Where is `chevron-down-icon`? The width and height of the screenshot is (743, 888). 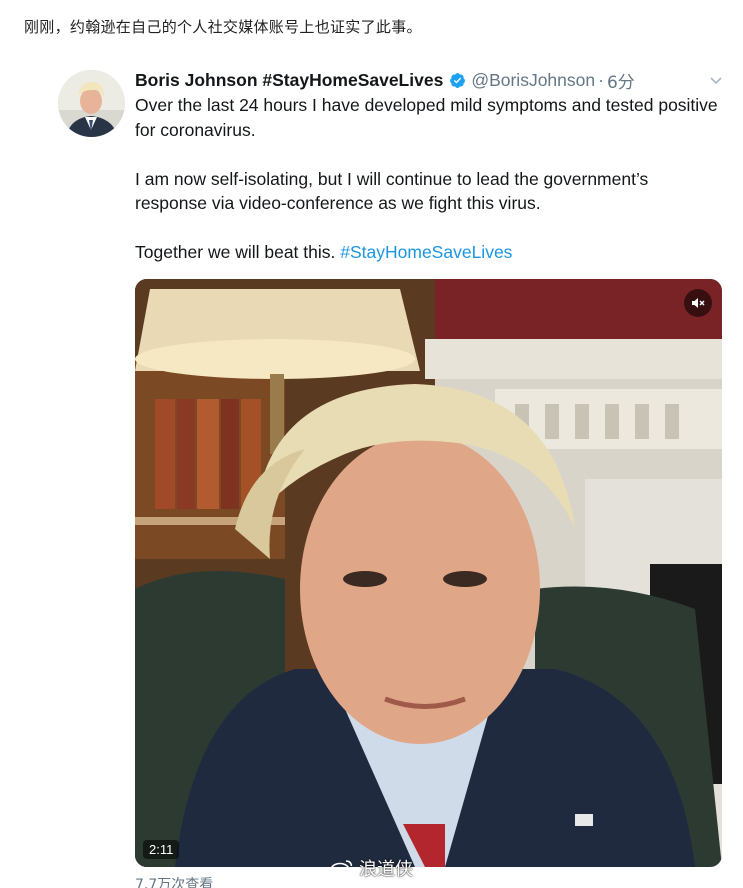
chevron-down-icon is located at coordinates (716, 80).